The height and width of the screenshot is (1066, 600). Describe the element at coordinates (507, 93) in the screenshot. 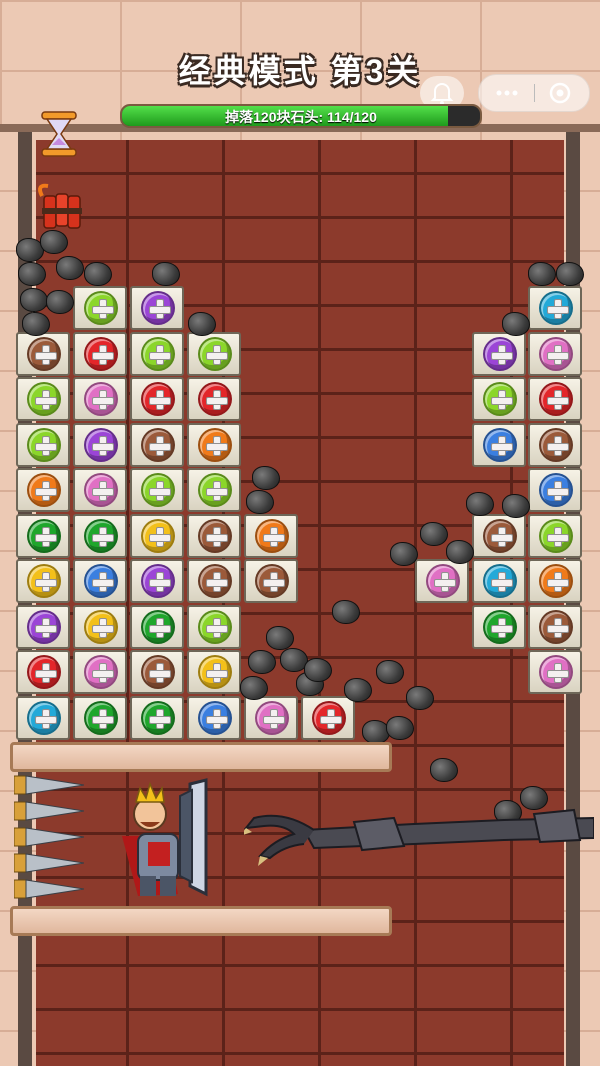

I see `more-dots-icon` at that location.